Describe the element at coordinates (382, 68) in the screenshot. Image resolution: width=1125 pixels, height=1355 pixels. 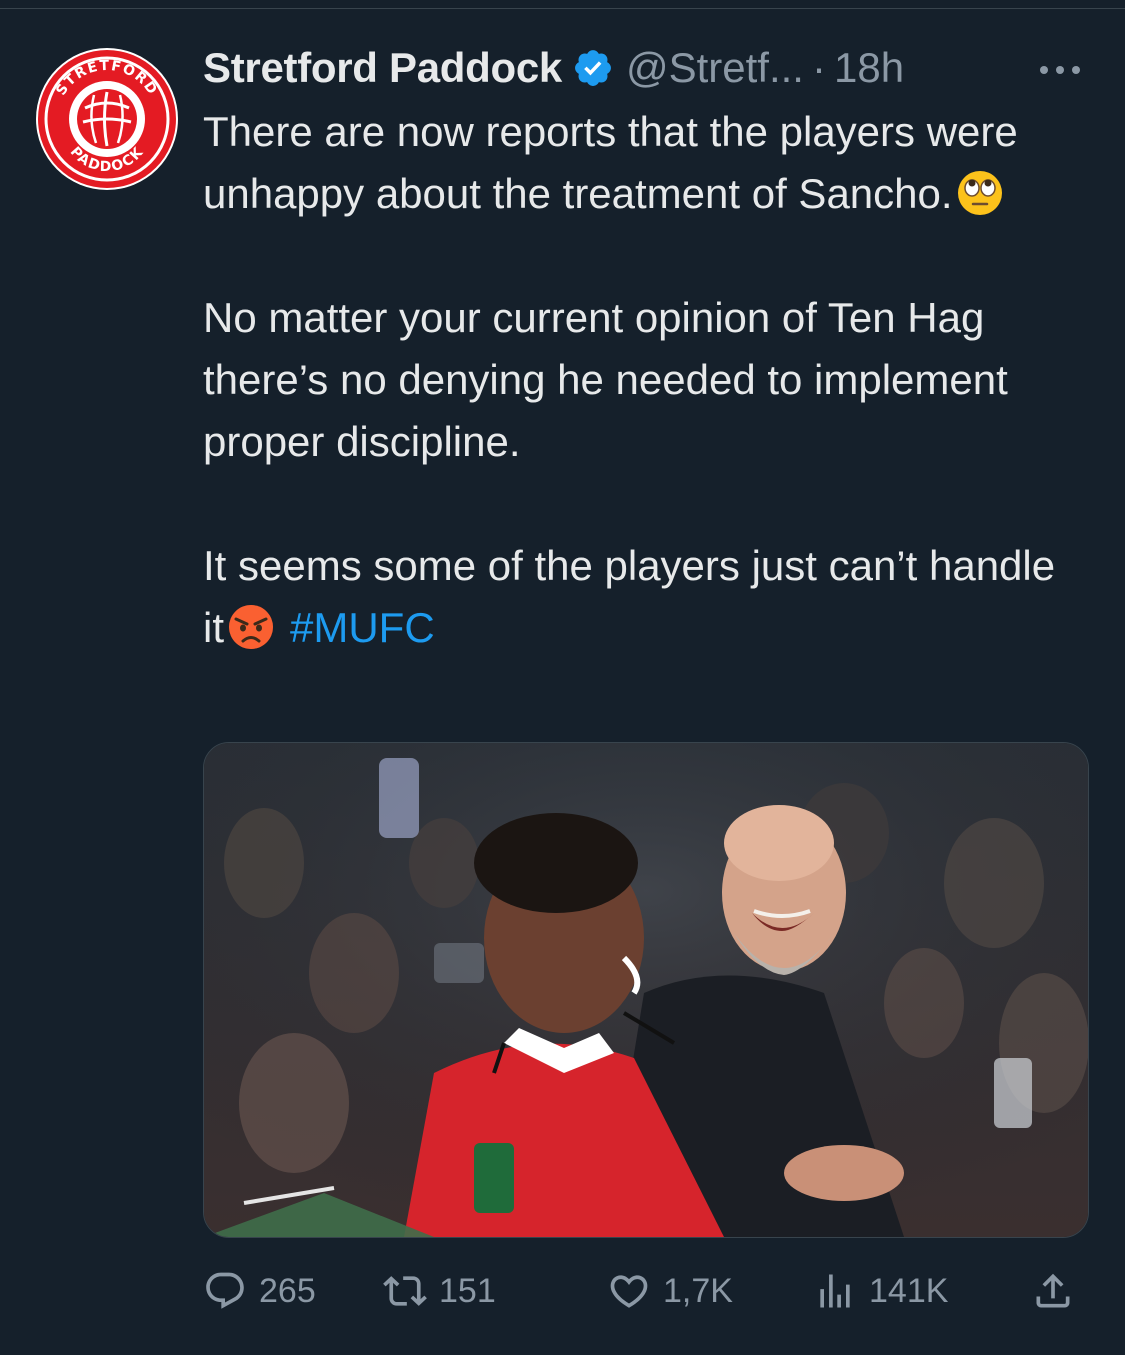
I see `display-name: Stretford Paddock` at that location.